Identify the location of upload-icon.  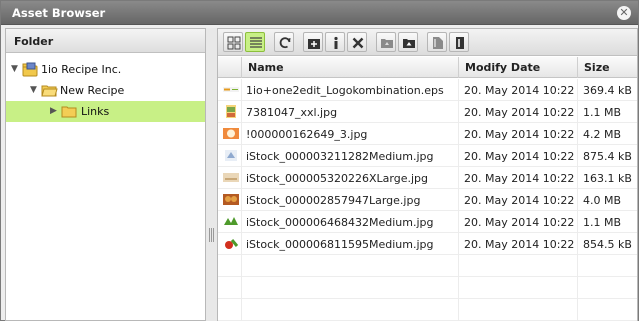
(409, 43).